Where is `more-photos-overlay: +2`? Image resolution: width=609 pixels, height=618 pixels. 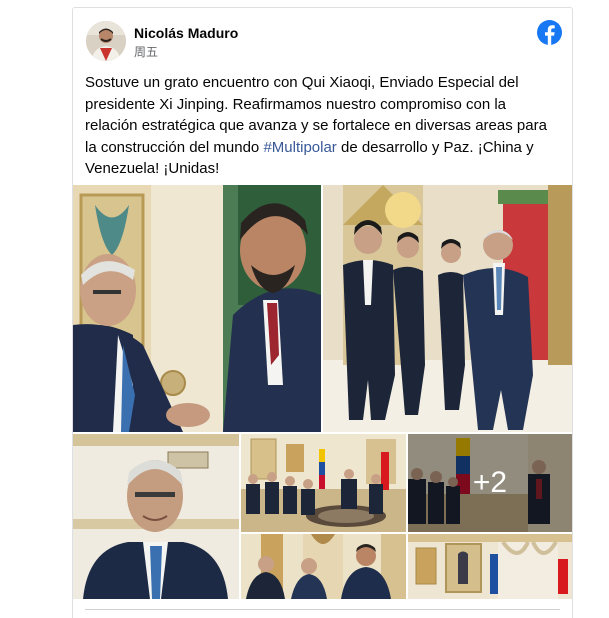
more-photos-overlay: +2 is located at coordinates (490, 483).